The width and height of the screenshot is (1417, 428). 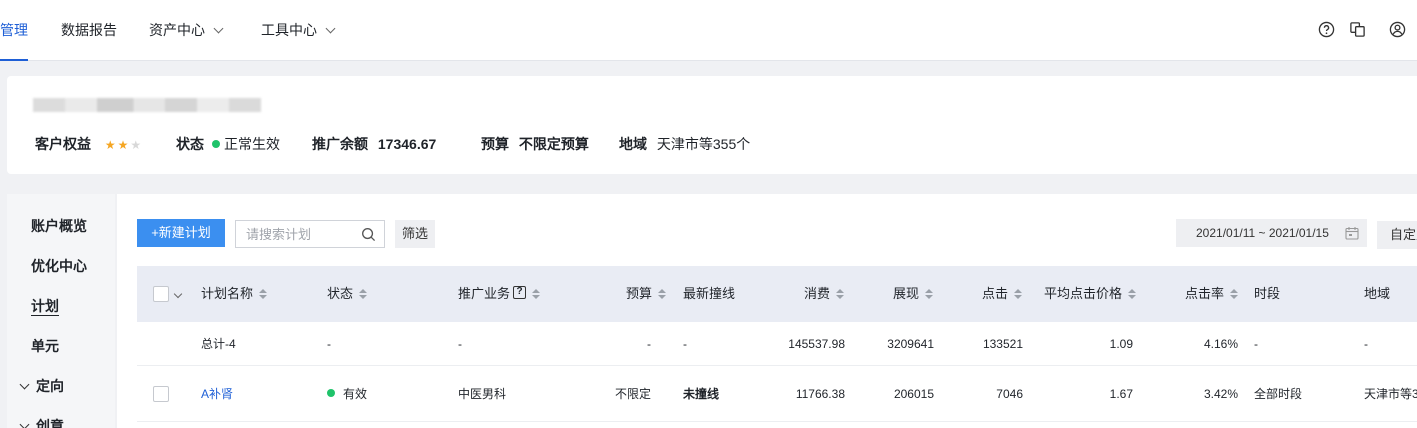 What do you see at coordinates (639, 293) in the screenshot?
I see `col-budget-label: 预算` at bounding box center [639, 293].